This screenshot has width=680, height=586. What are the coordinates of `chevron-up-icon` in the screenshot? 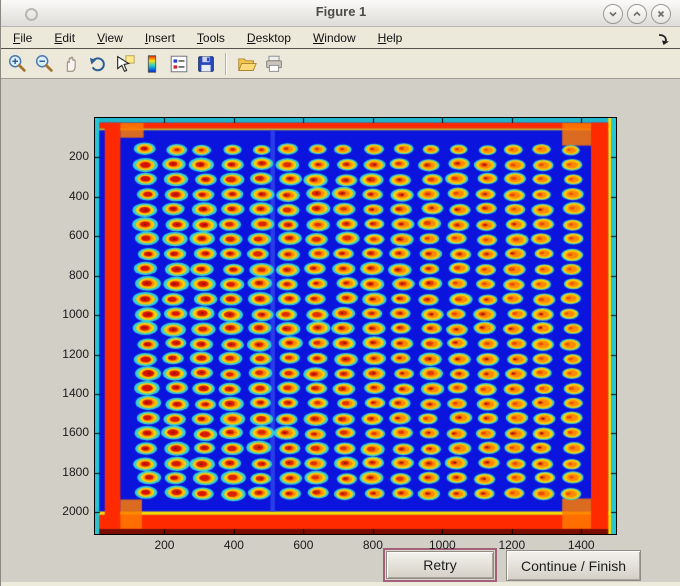 It's located at (637, 14).